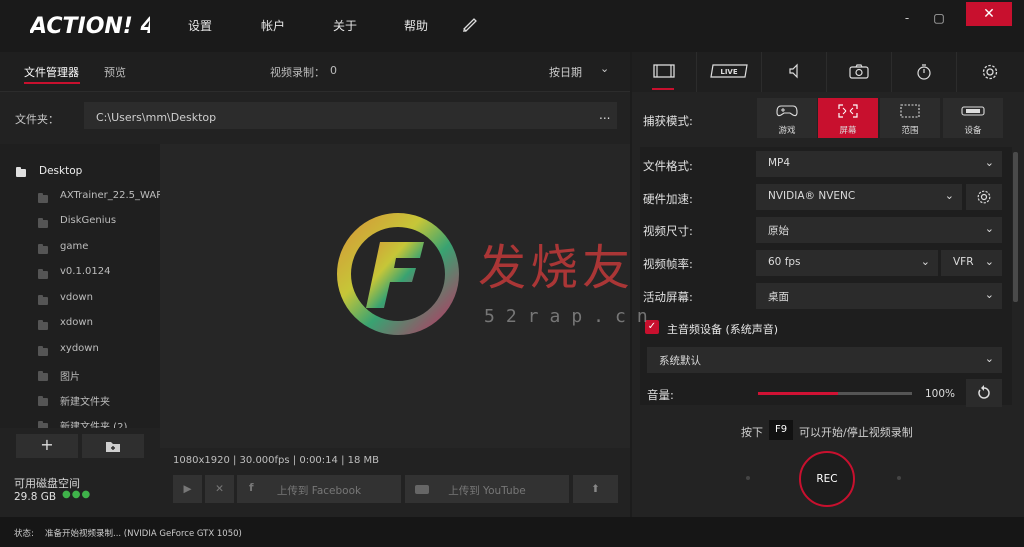 This screenshot has width=1024, height=547. What do you see at coordinates (668, 121) in the screenshot?
I see `capture-mode-label: 捕获模式:` at bounding box center [668, 121].